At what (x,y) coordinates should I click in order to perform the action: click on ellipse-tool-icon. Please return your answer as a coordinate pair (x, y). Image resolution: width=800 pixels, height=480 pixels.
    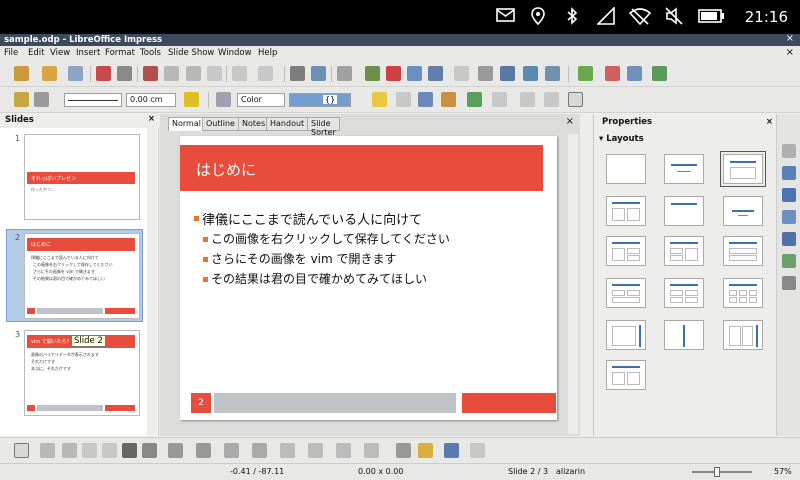
    Looking at the image, I should click on (109, 450).